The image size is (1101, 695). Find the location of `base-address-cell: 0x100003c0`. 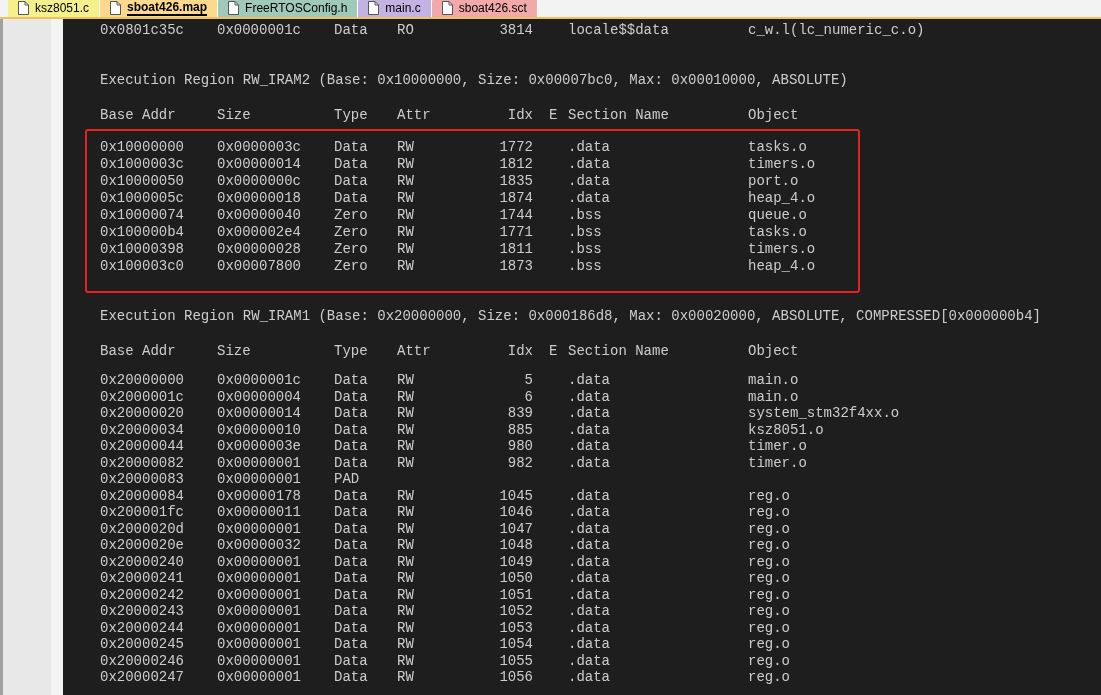

base-address-cell: 0x100003c0 is located at coordinates (142, 266).